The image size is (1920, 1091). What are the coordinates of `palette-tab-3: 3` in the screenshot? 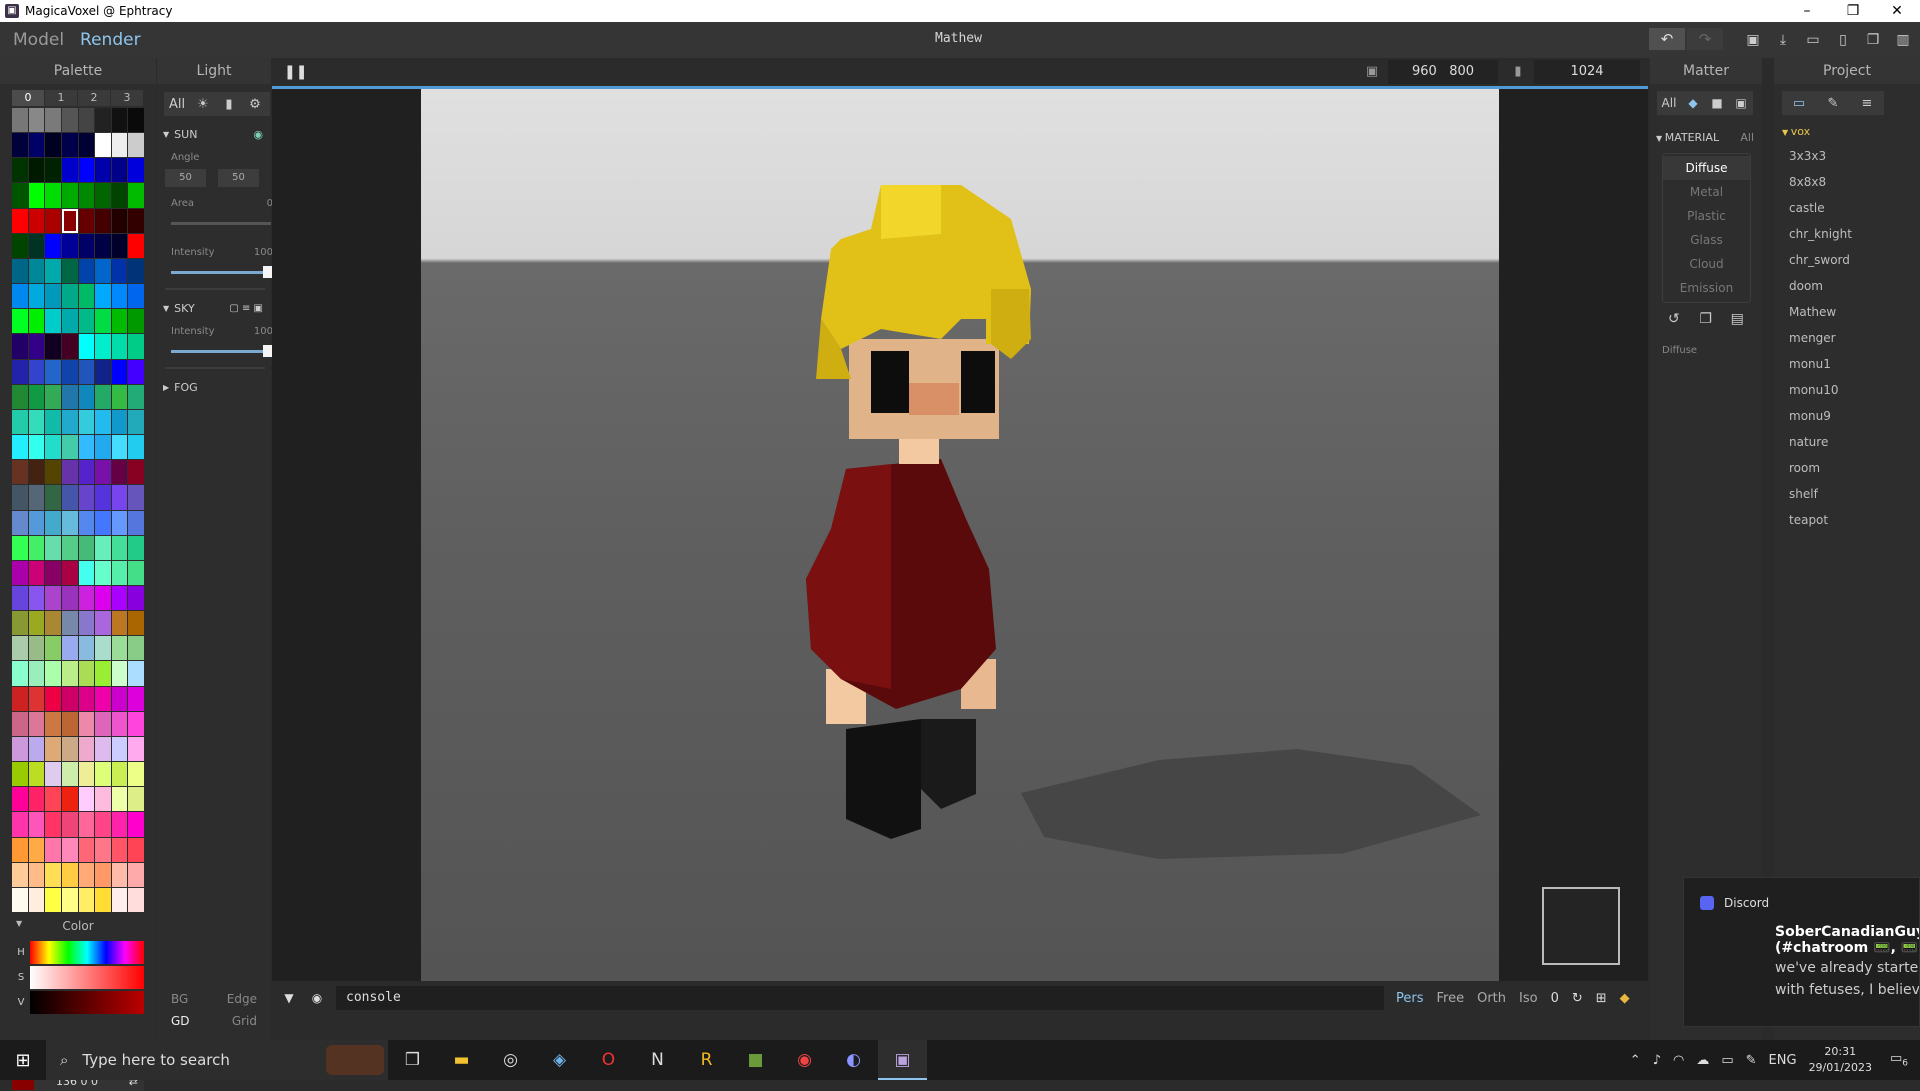 It's located at (127, 98).